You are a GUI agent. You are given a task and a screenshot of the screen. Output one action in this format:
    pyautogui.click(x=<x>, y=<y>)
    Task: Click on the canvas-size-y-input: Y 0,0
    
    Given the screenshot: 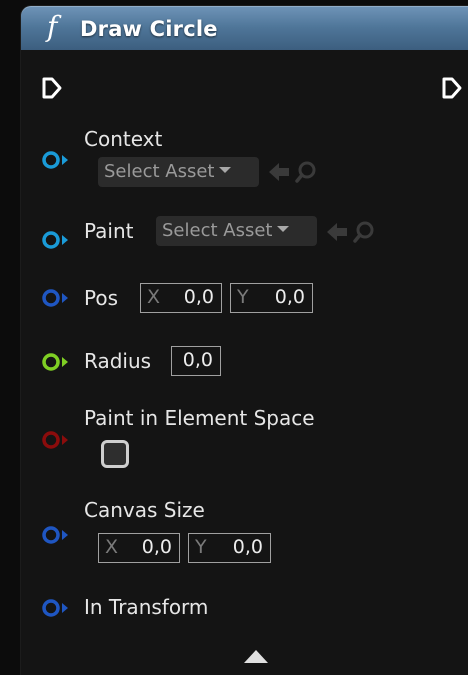 What is the action you would take?
    pyautogui.click(x=229, y=548)
    